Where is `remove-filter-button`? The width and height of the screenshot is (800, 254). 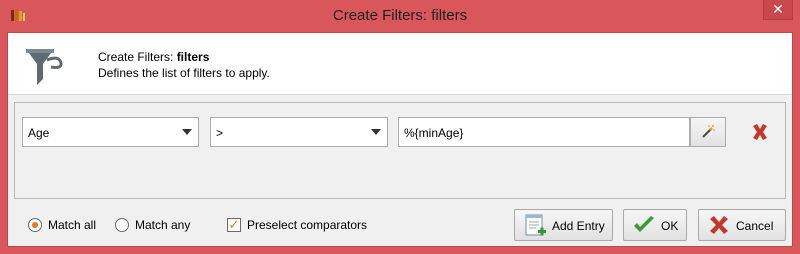 remove-filter-button is located at coordinates (760, 132).